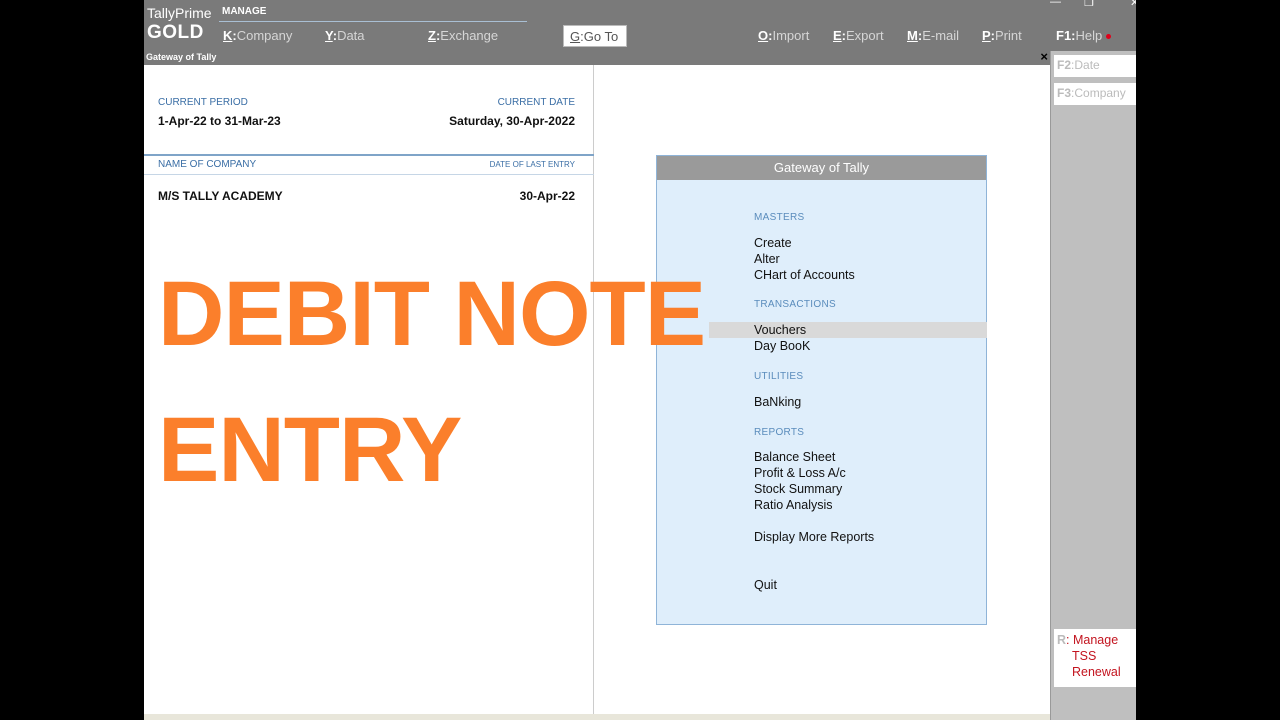  I want to click on menu-item-stock-summary: Stock Summary, so click(798, 489).